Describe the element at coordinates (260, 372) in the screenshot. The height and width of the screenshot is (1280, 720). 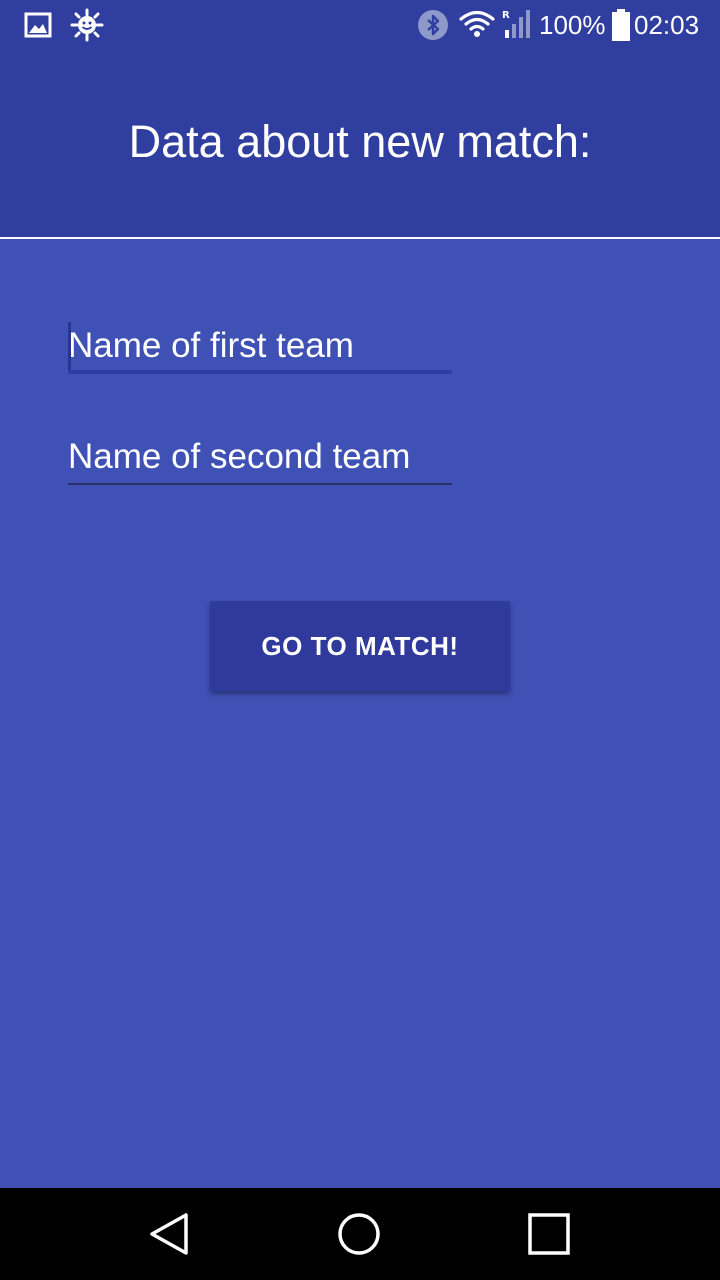
I see `first-team-underline` at that location.